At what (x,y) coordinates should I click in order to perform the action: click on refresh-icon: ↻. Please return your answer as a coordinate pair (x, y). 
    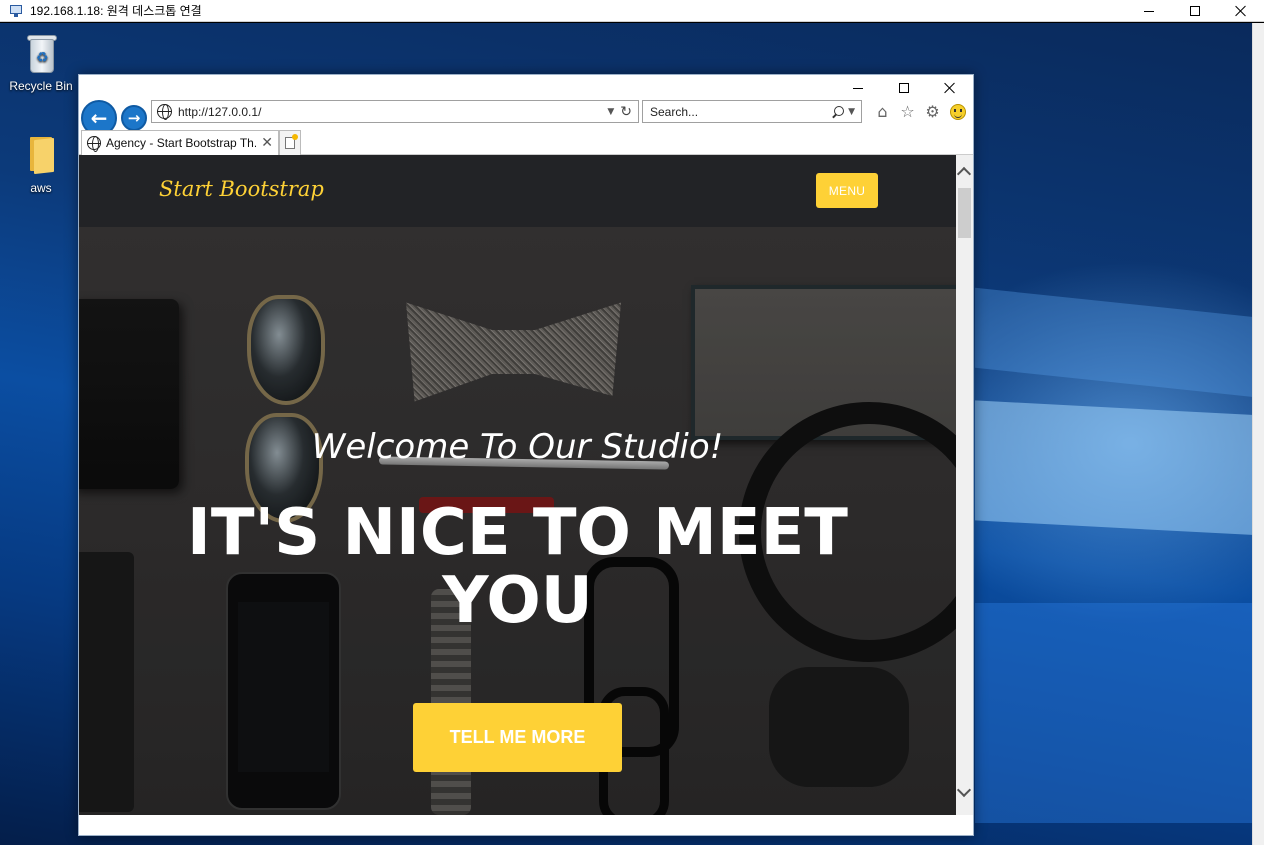
    Looking at the image, I should click on (626, 112).